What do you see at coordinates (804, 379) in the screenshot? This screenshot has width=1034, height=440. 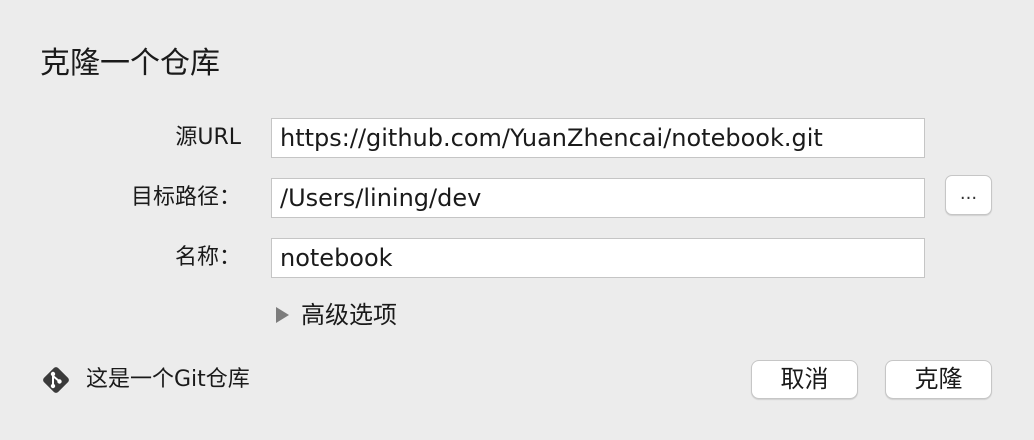 I see `cancel-button: 取消` at bounding box center [804, 379].